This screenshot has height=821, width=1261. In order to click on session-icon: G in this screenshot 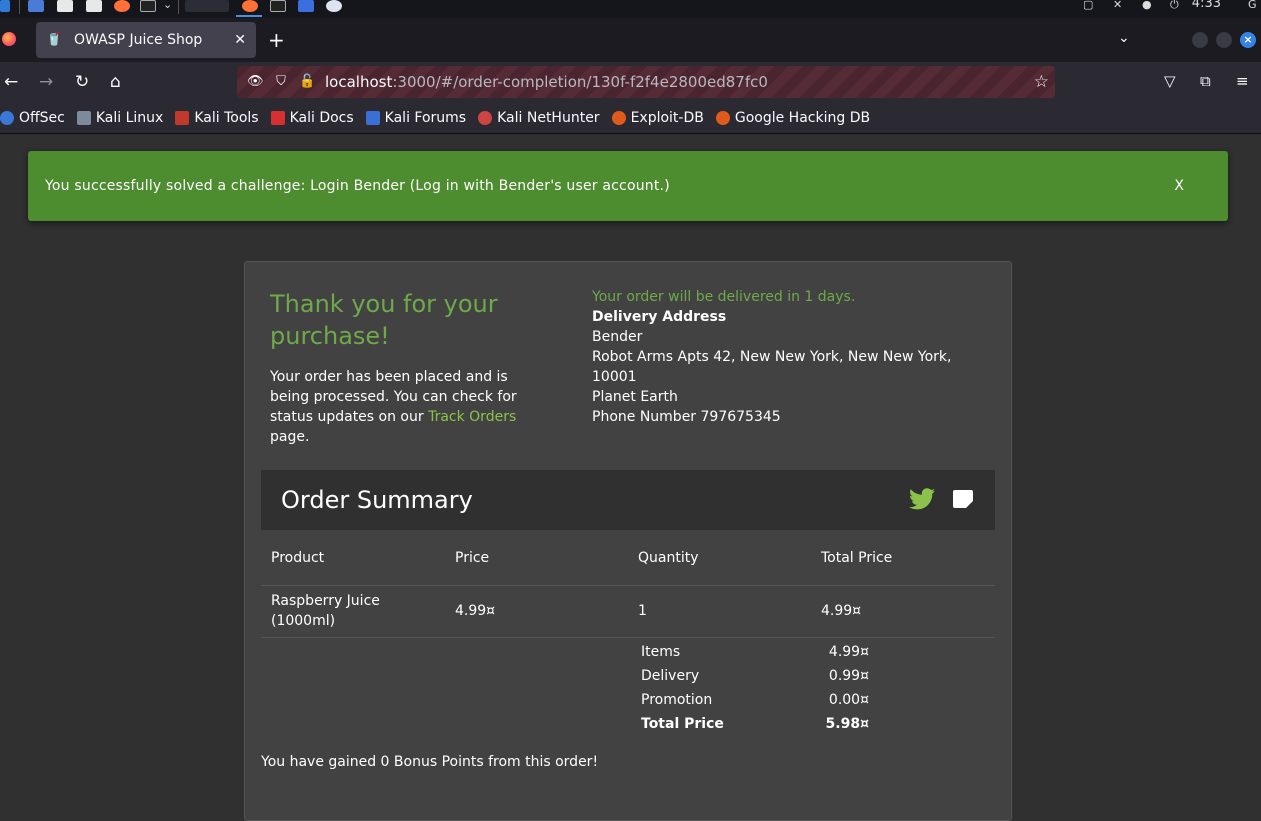, I will do `click(1254, 5)`.